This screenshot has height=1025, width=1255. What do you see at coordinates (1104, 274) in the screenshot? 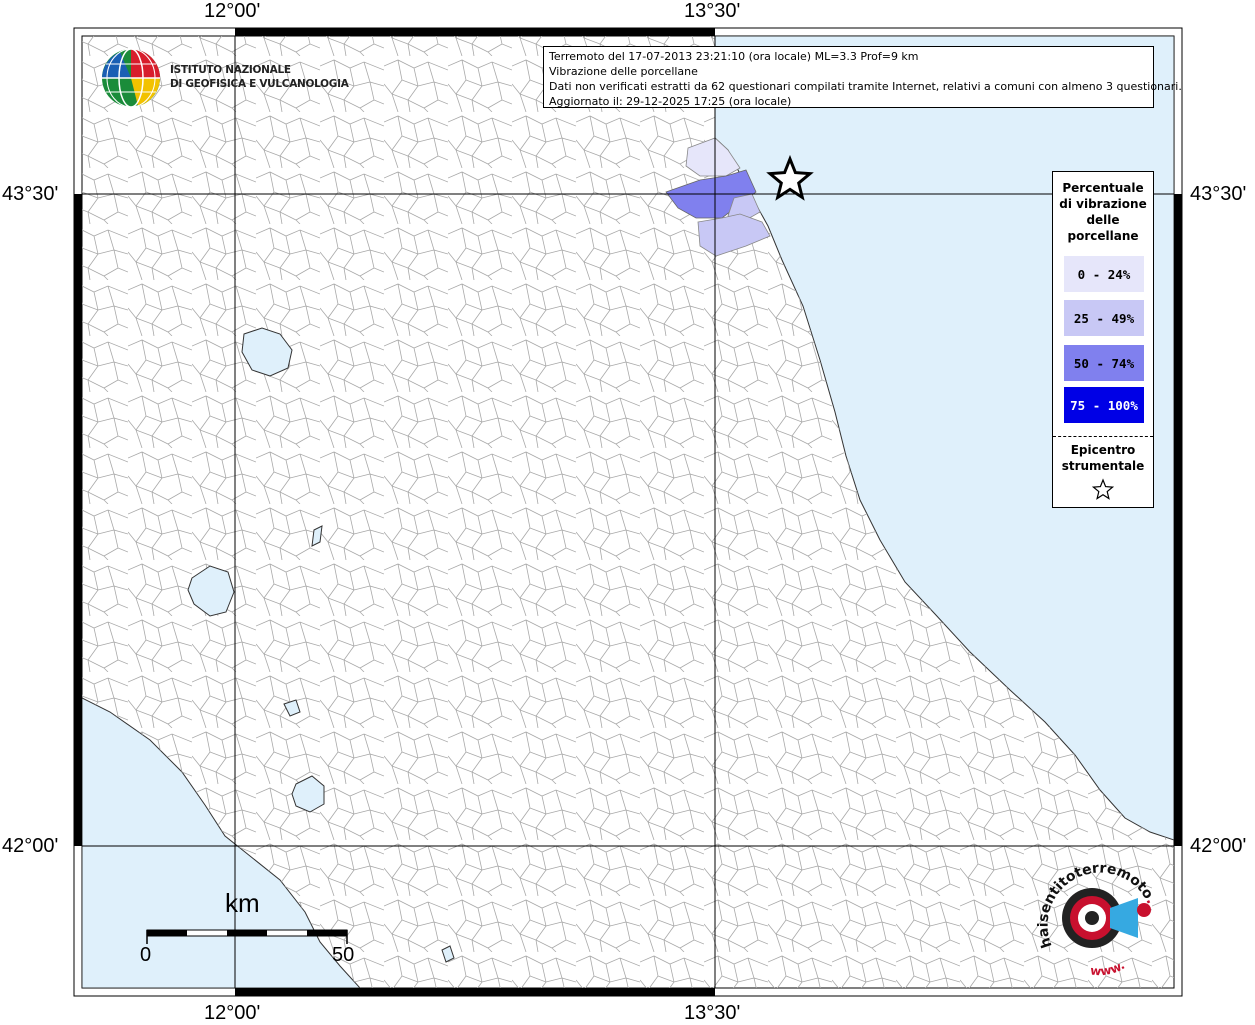
I see `legend-class-0-24: 0 - 24%` at bounding box center [1104, 274].